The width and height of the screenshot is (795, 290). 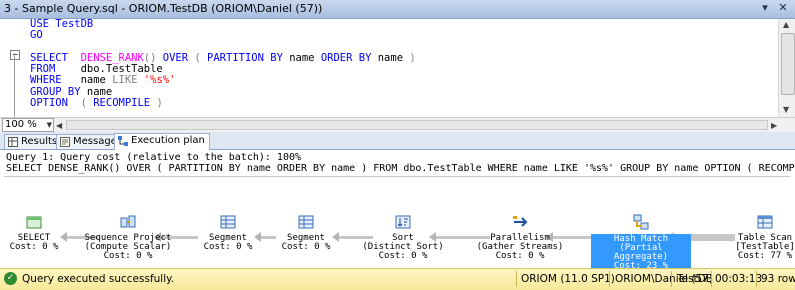 I want to click on segment-icon, so click(x=228, y=222).